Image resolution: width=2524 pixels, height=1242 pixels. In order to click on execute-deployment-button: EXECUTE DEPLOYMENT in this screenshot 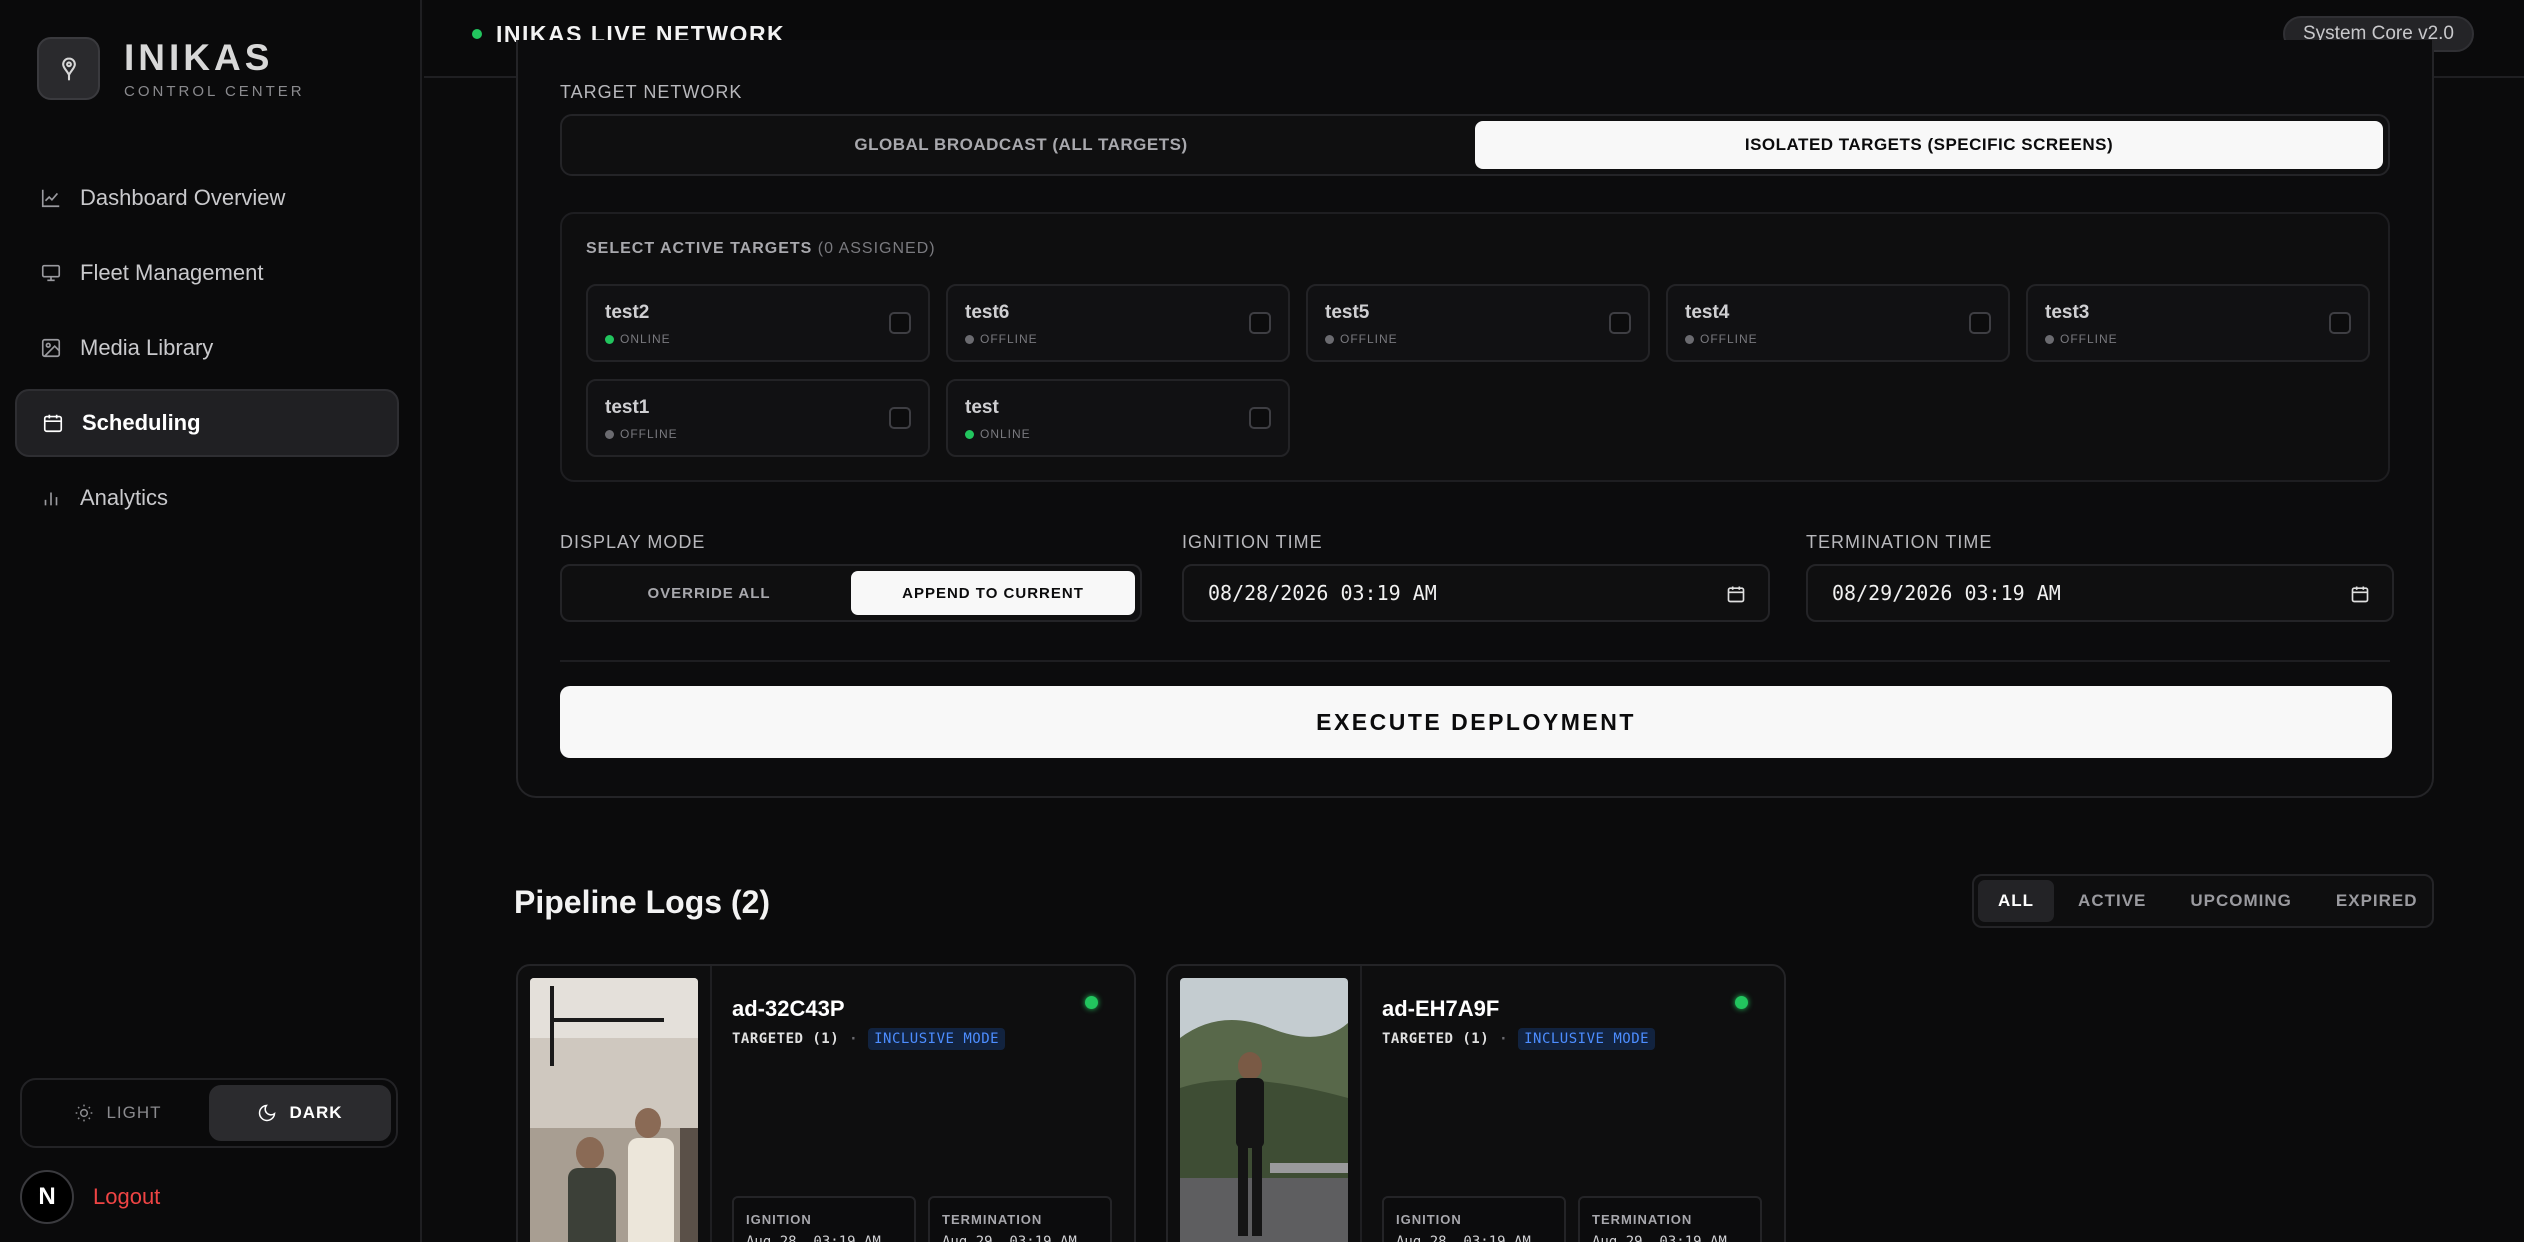, I will do `click(1476, 722)`.